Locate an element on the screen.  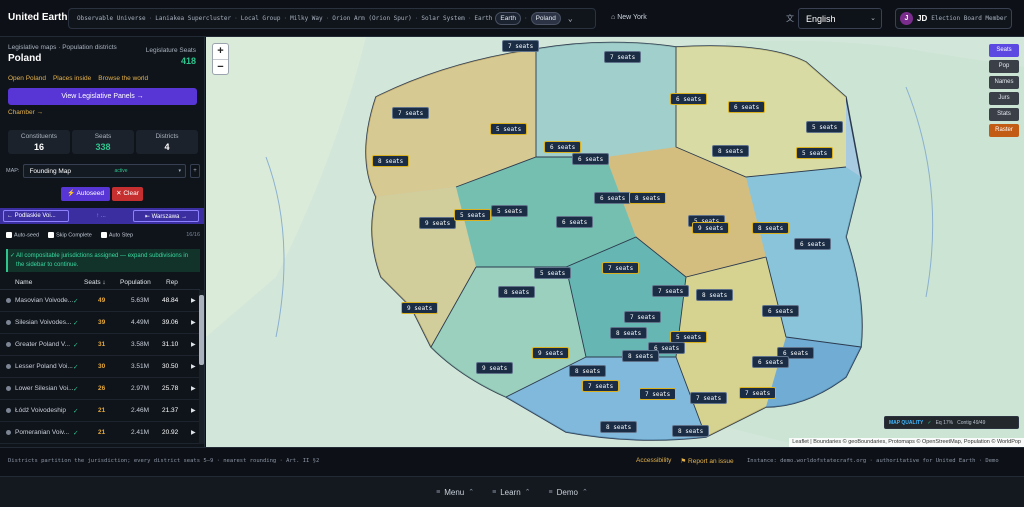
column-rep: Rep is located at coordinates (172, 282).